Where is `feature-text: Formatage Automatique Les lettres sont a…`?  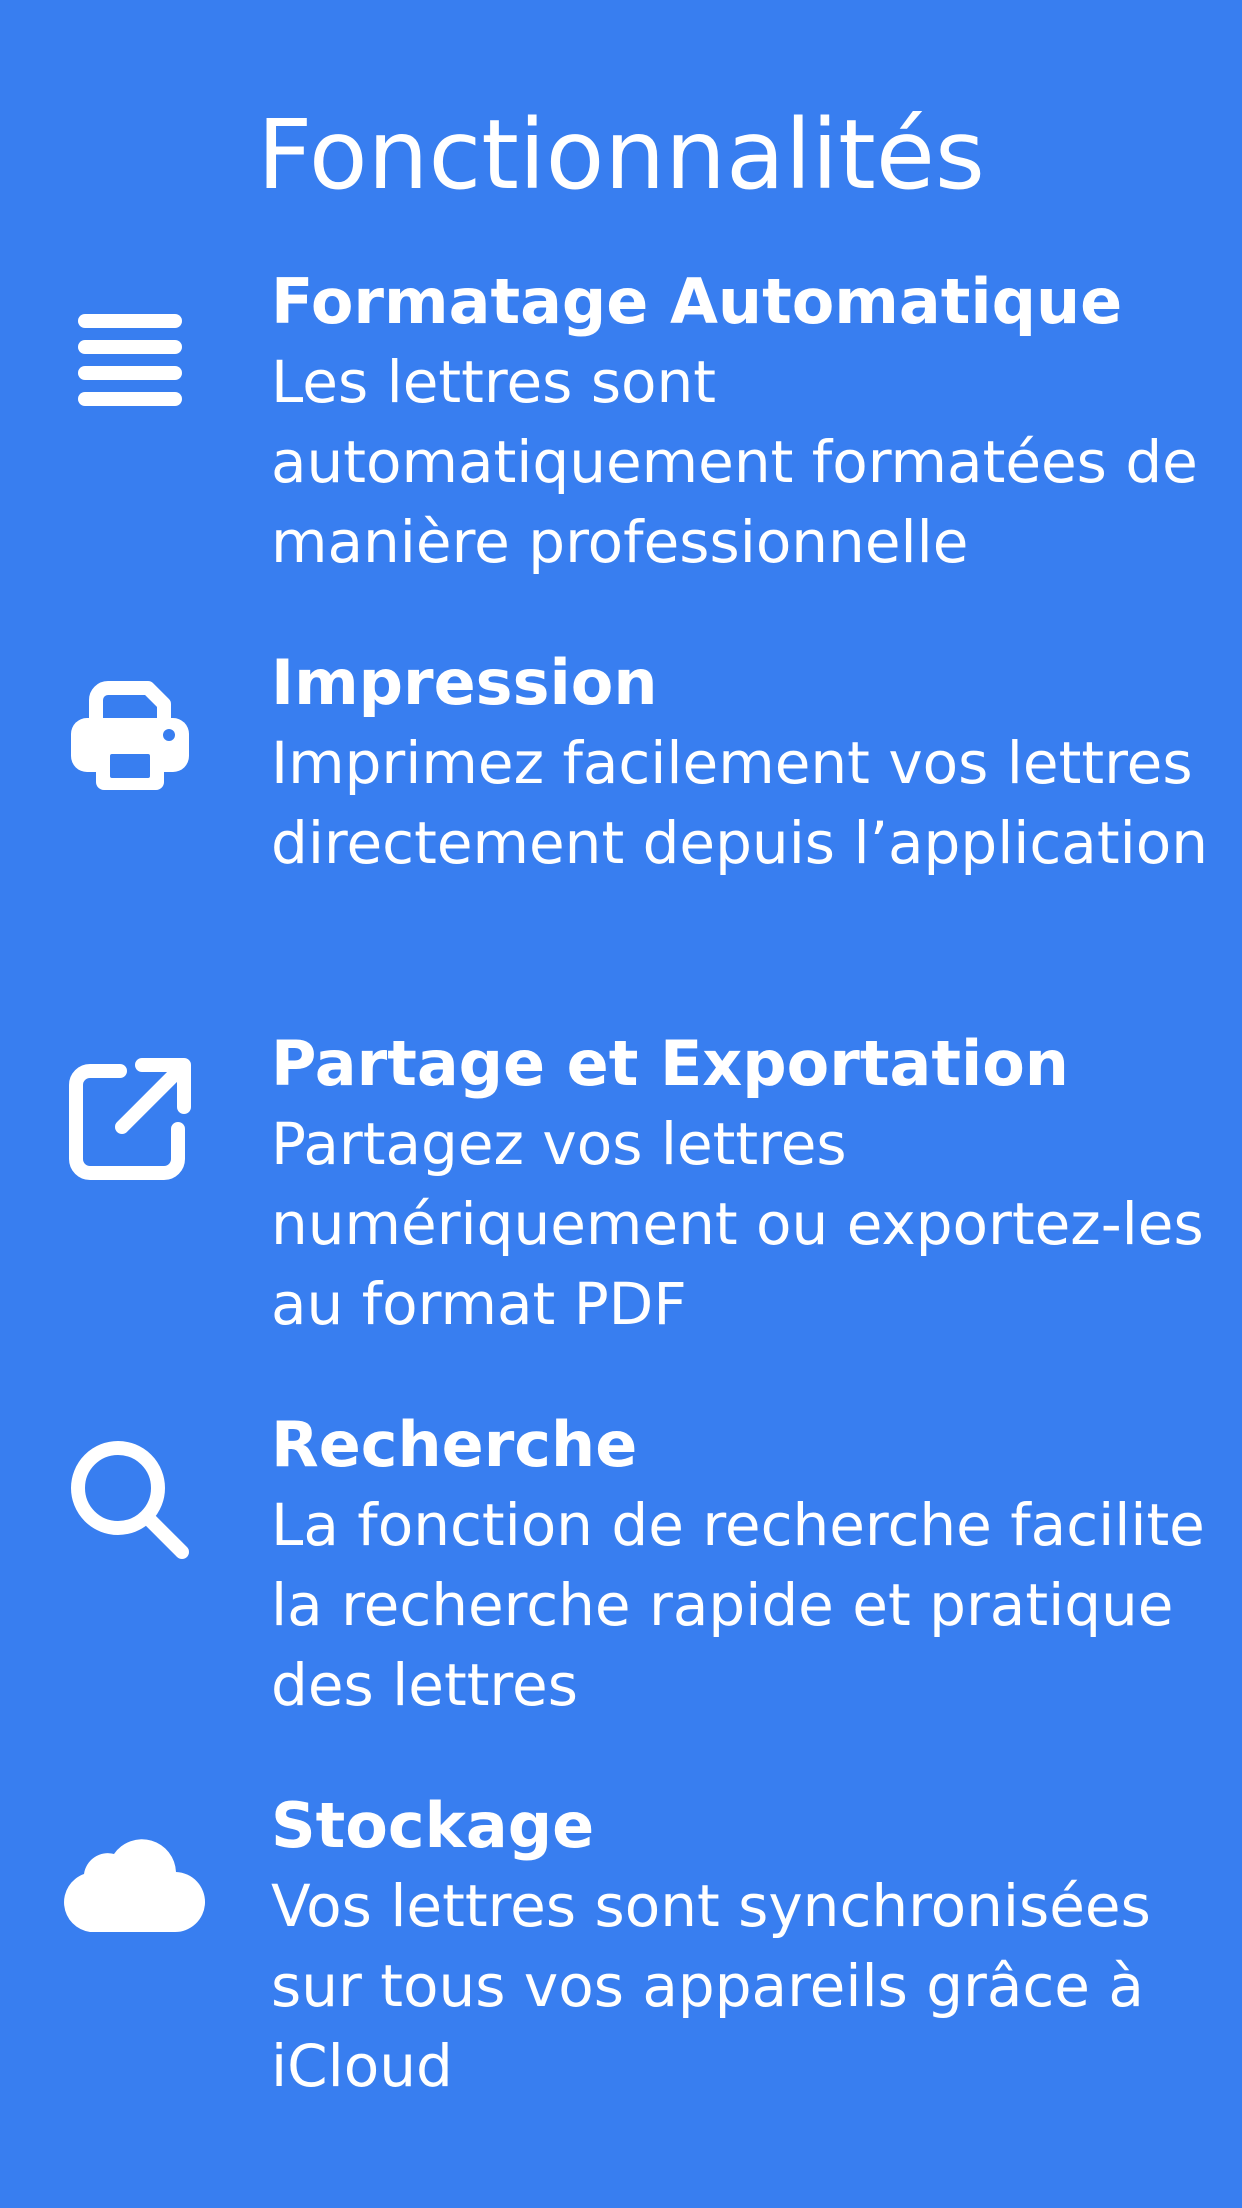
feature-text: Formatage Automatique Les lettres sont a… is located at coordinates (741, 422).